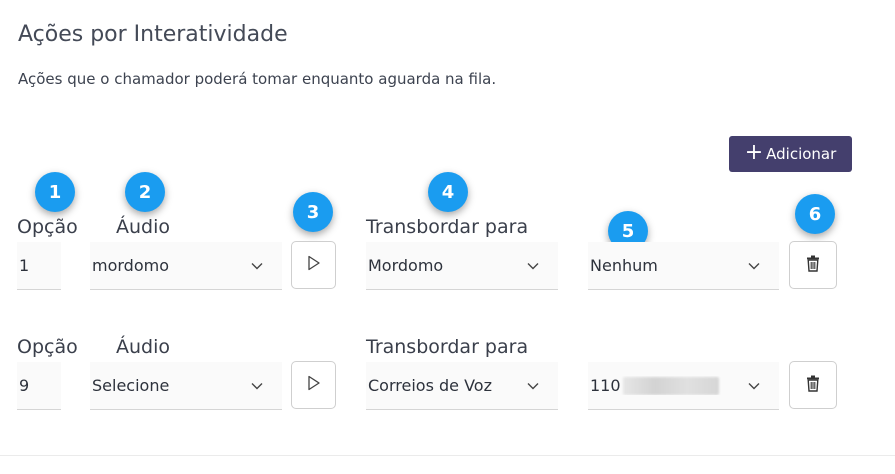 This screenshot has width=895, height=474. I want to click on callout-badge-6: 6, so click(815, 214).